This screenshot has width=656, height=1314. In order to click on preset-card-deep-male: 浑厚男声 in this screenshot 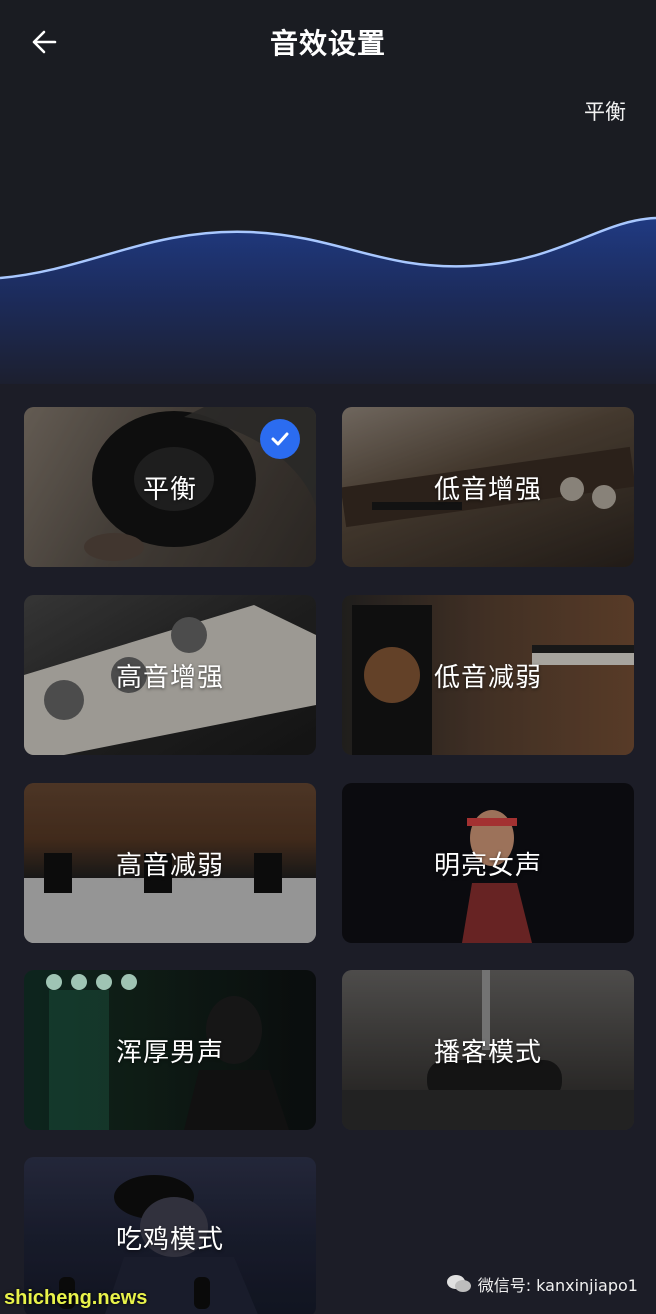, I will do `click(170, 1050)`.